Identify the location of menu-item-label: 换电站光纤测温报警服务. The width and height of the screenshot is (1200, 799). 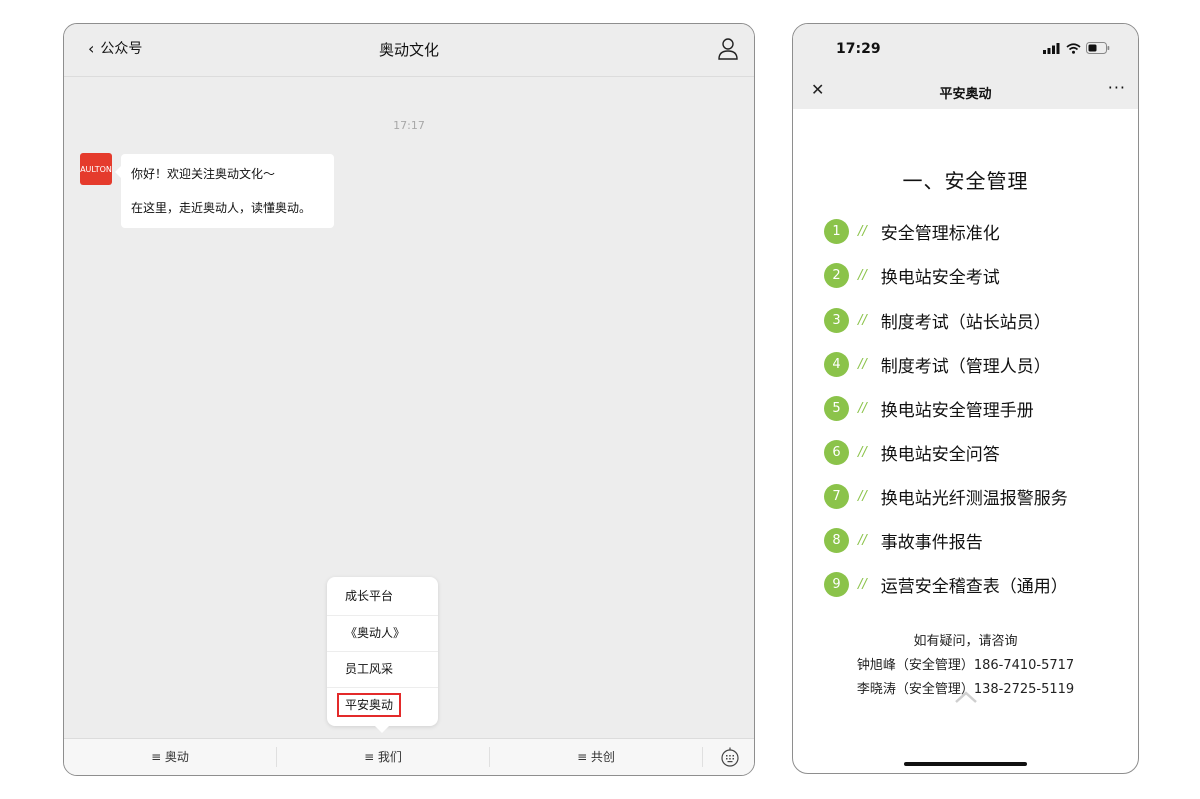
(974, 498).